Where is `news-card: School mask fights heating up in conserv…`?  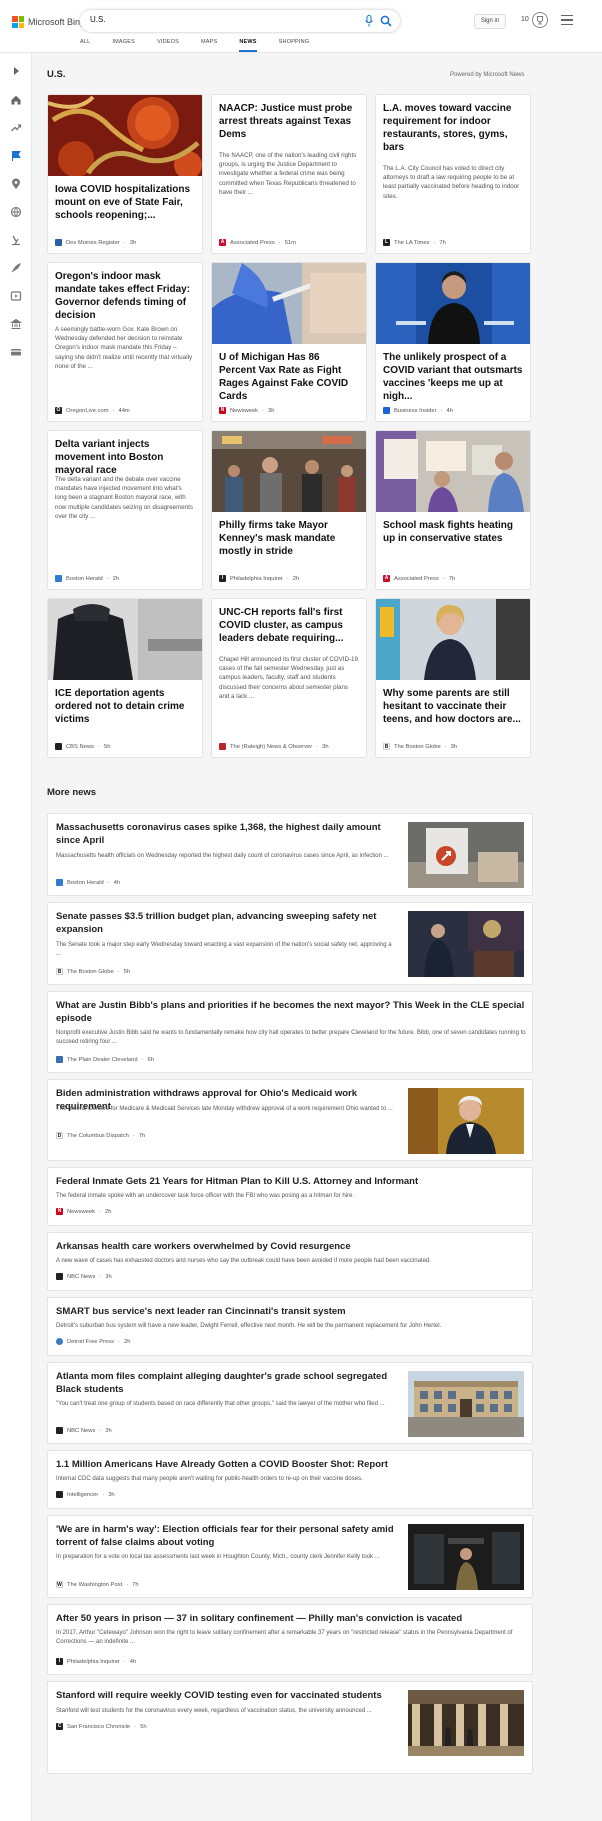 news-card: School mask fights heating up in conserv… is located at coordinates (453, 510).